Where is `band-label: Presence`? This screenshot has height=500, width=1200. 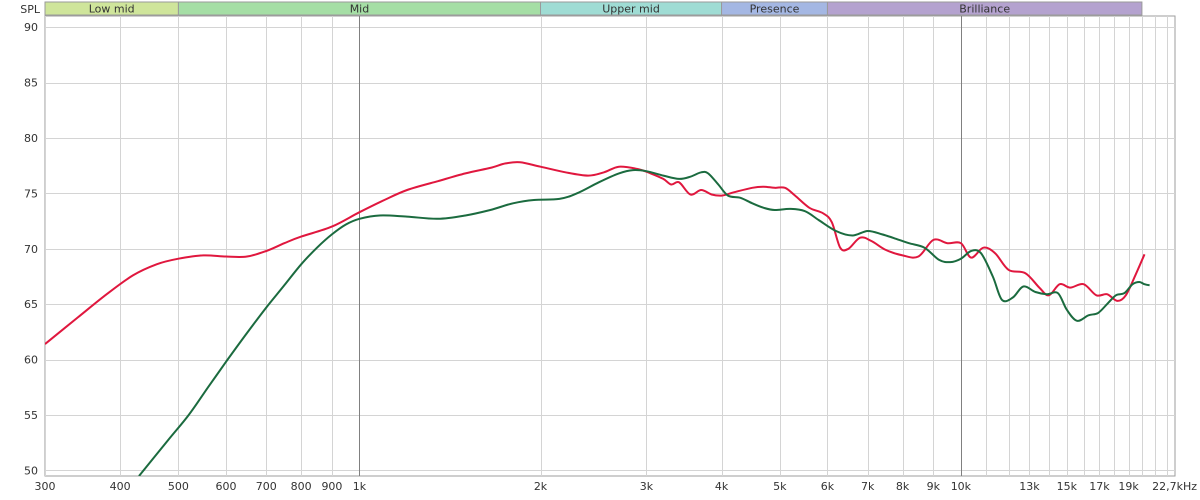 band-label: Presence is located at coordinates (775, 9).